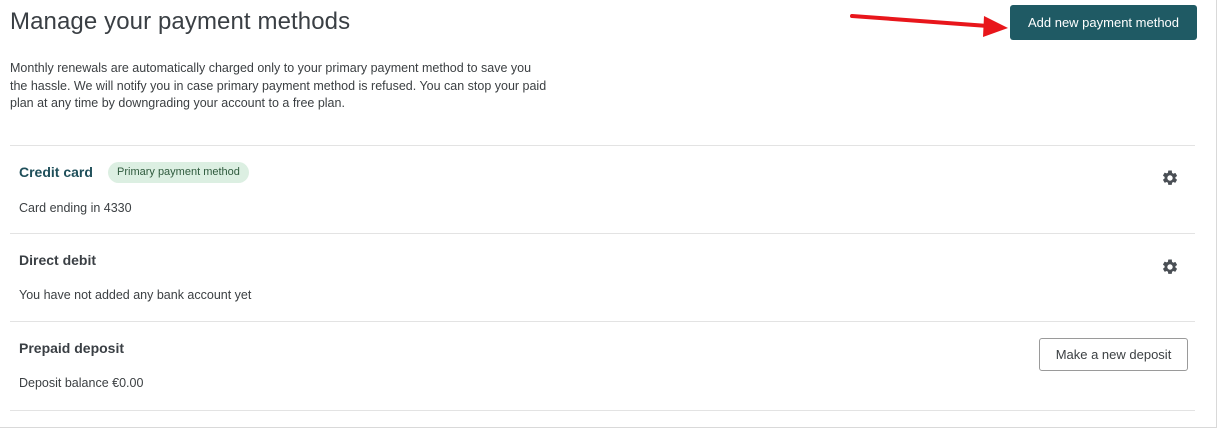  What do you see at coordinates (58, 260) in the screenshot?
I see `method-name: Direct debit` at bounding box center [58, 260].